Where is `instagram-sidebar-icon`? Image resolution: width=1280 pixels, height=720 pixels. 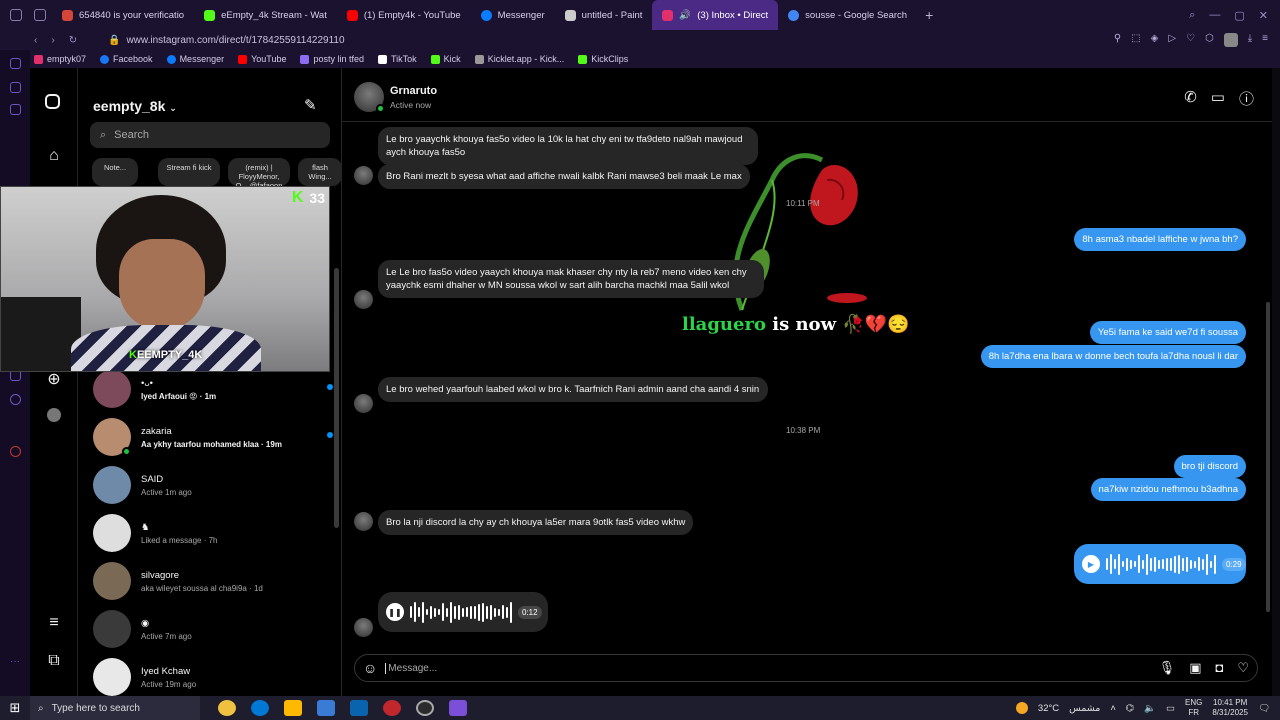 instagram-sidebar-icon is located at coordinates (15, 87).